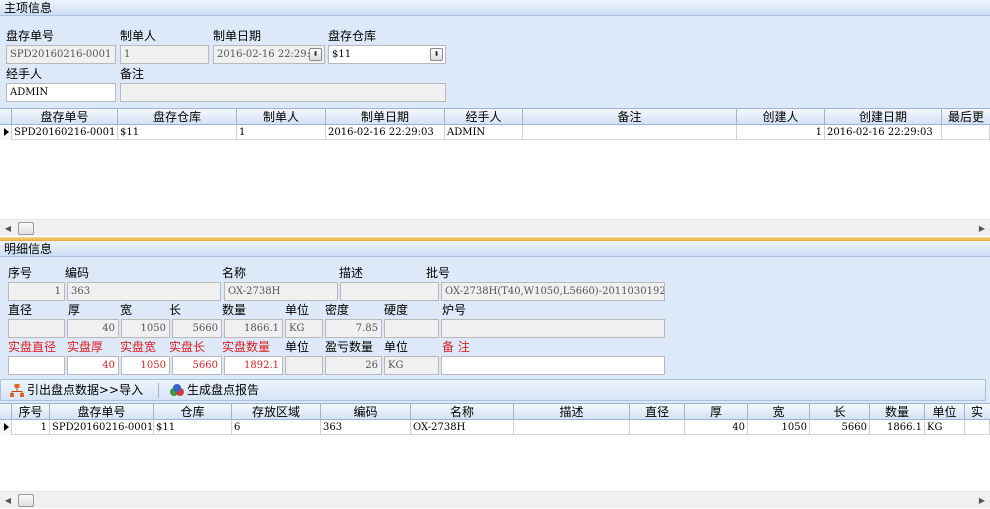  I want to click on detail-toolbar: 引出盘点数据>>导入 生成盘点报告, so click(493, 390).